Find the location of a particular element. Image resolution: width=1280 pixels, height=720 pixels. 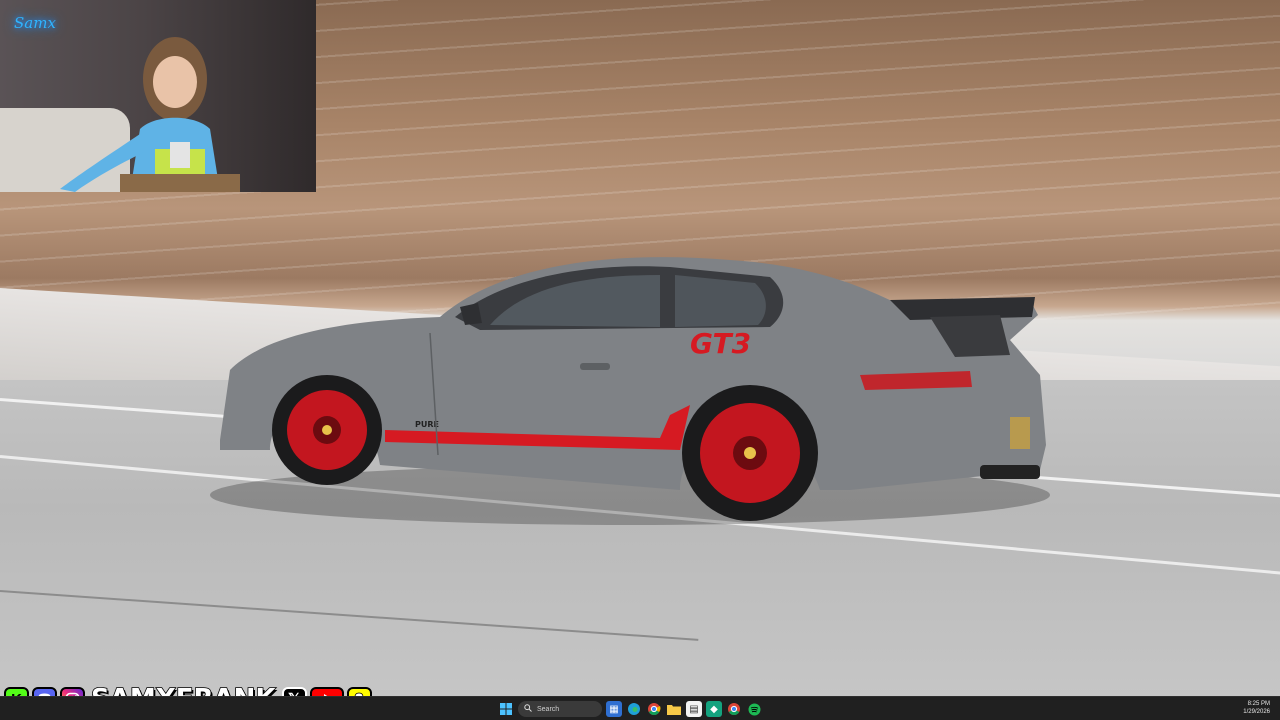

taskbar-apps: Search ▦ ▤ ◆ is located at coordinates (630, 709).